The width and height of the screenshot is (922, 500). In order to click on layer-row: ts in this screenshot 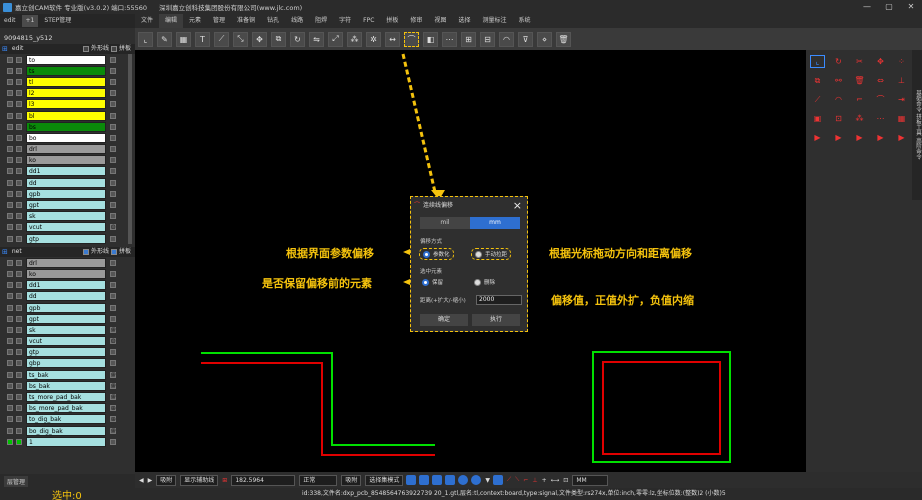, I will do `click(67, 70)`.